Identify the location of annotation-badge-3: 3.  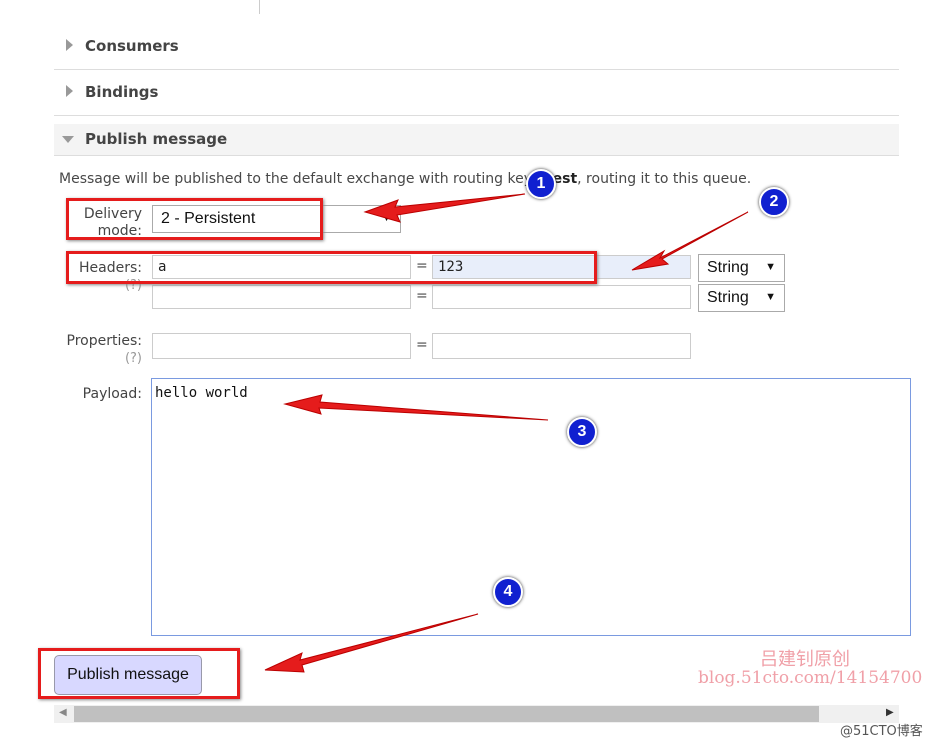
(582, 432).